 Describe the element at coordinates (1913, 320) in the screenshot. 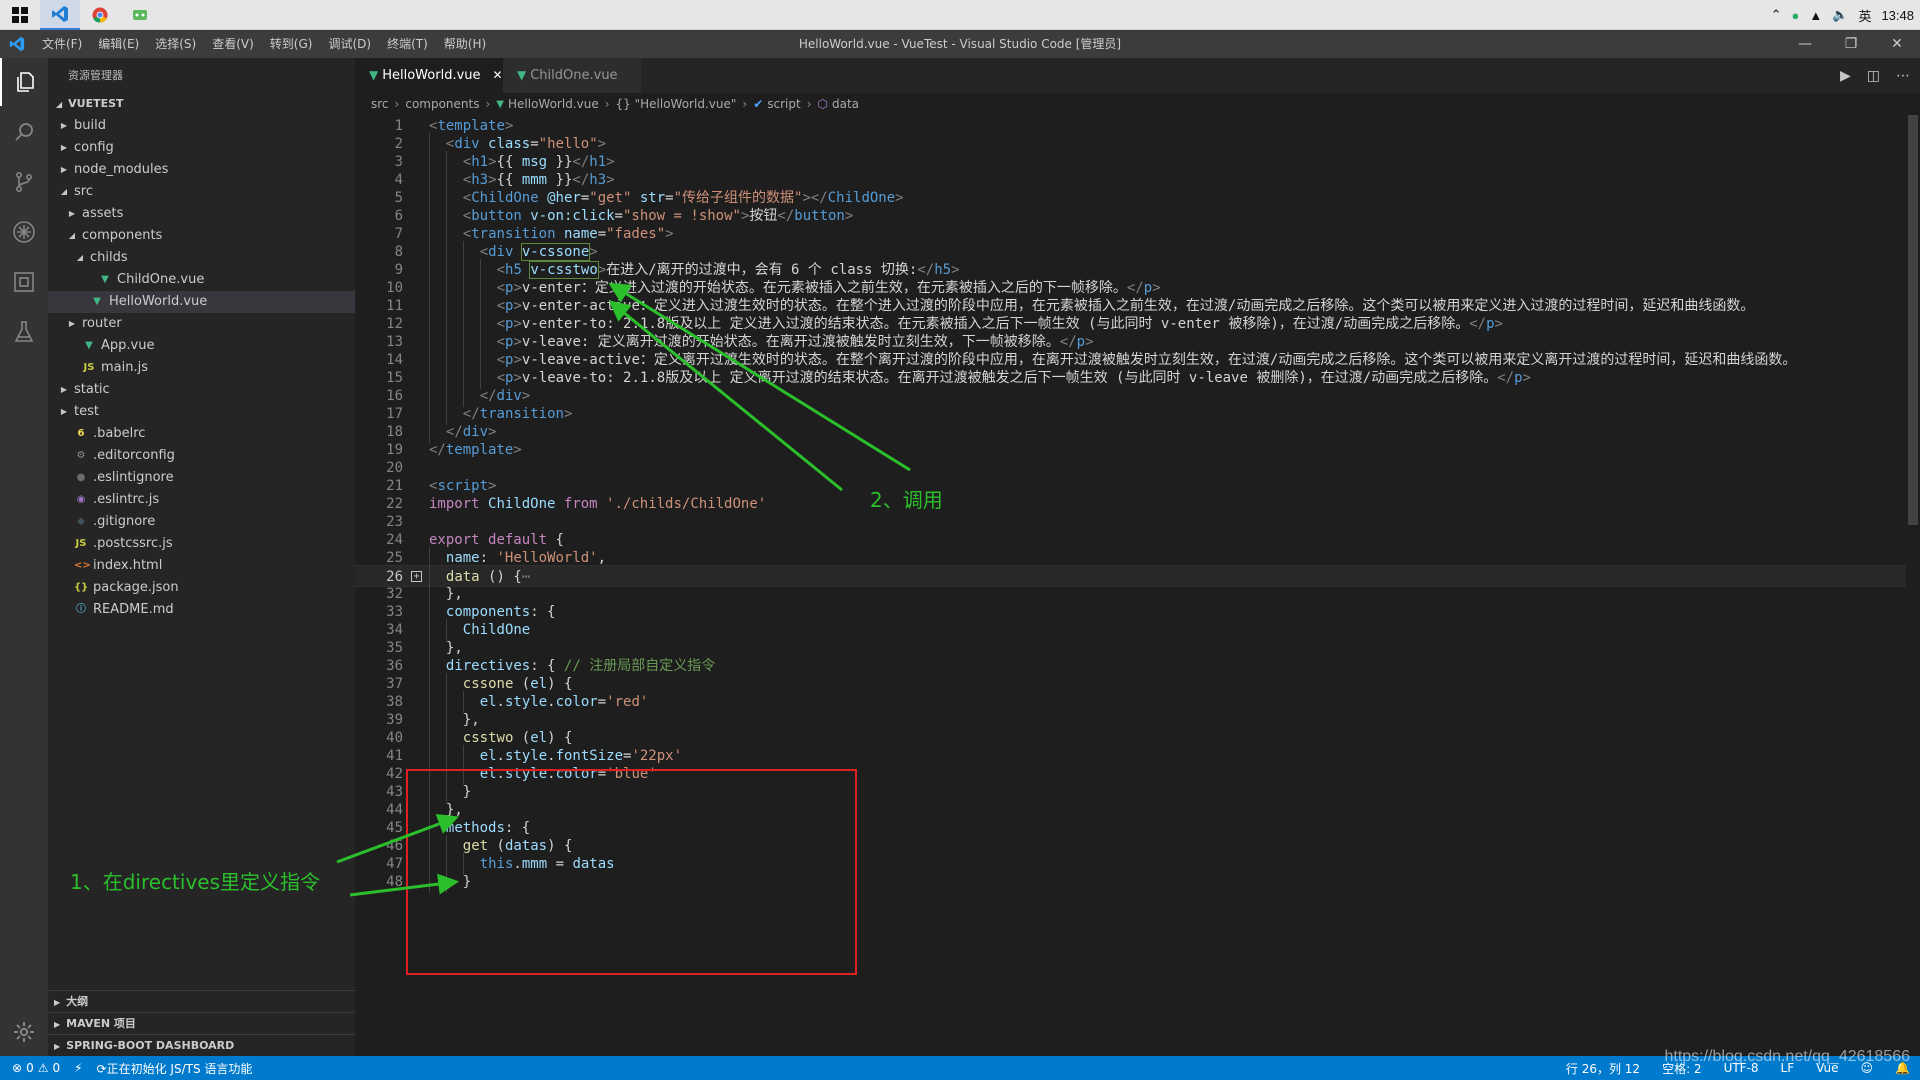

I see `scrollbar-thumb` at that location.